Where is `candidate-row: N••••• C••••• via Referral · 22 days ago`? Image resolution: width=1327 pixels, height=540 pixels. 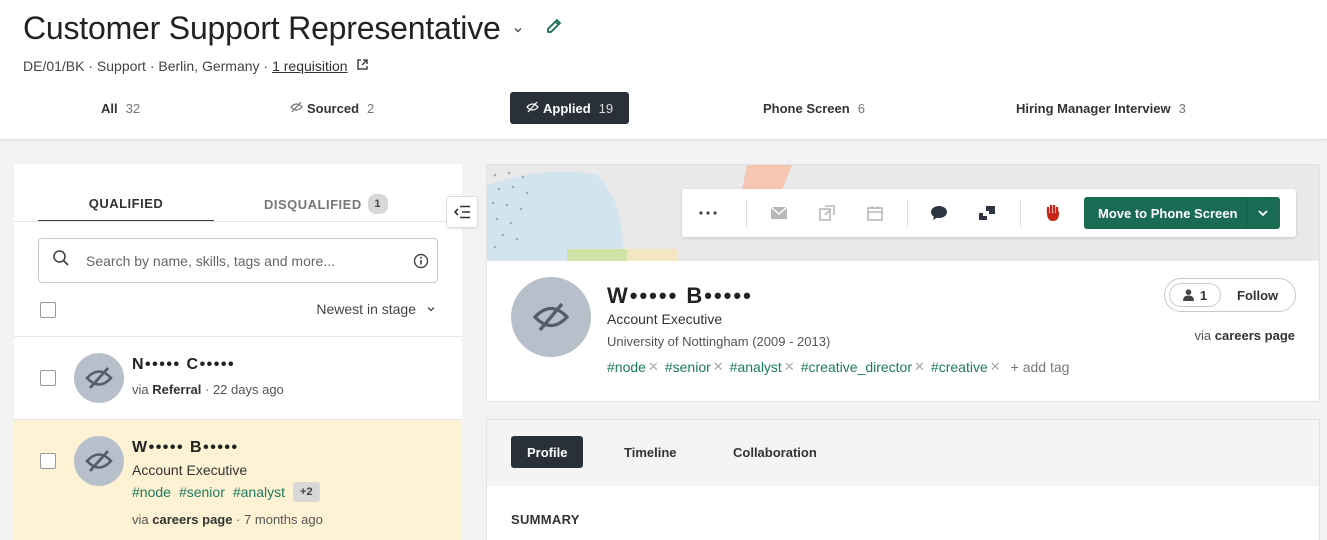
candidate-row: N••••• C••••• via Referral · 22 days ago is located at coordinates (238, 377).